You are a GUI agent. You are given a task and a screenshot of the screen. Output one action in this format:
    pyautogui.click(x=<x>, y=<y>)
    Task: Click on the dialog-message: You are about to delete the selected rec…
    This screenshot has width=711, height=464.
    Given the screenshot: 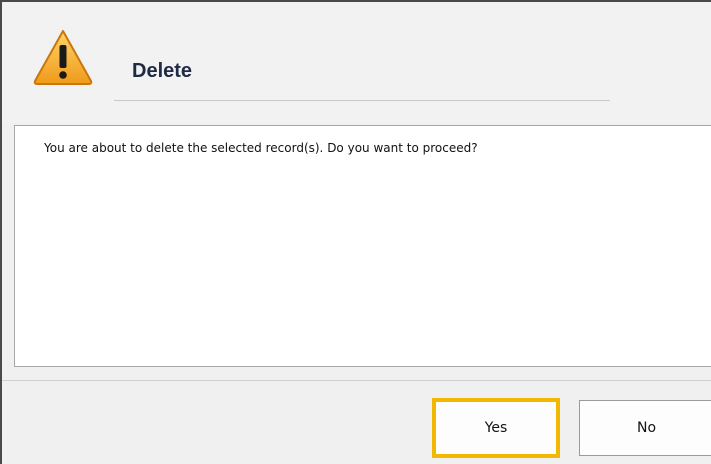 What is the action you would take?
    pyautogui.click(x=261, y=148)
    